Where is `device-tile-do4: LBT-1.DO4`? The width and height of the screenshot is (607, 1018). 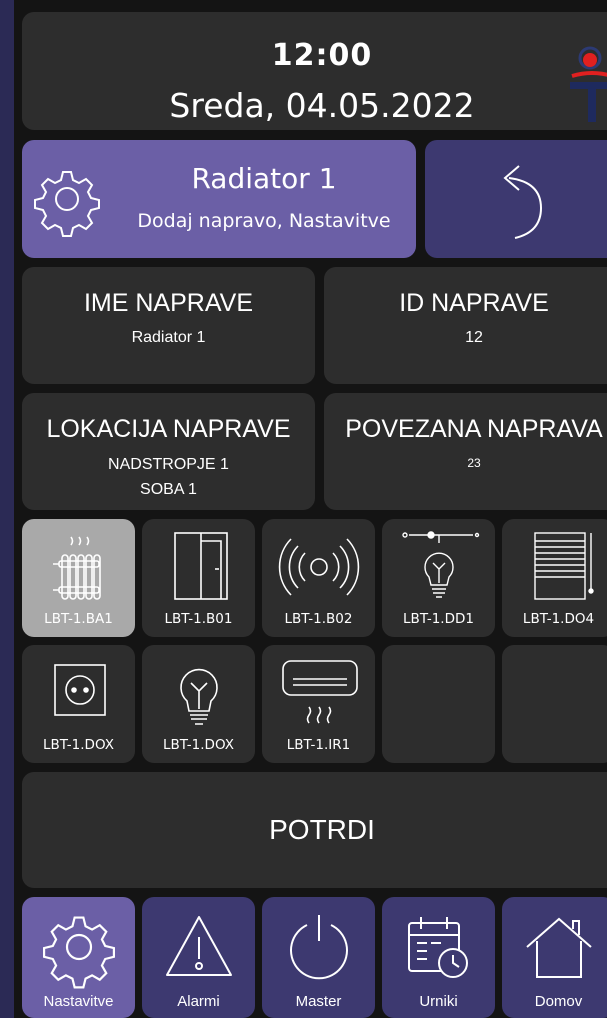 device-tile-do4: LBT-1.DO4 is located at coordinates (554, 578).